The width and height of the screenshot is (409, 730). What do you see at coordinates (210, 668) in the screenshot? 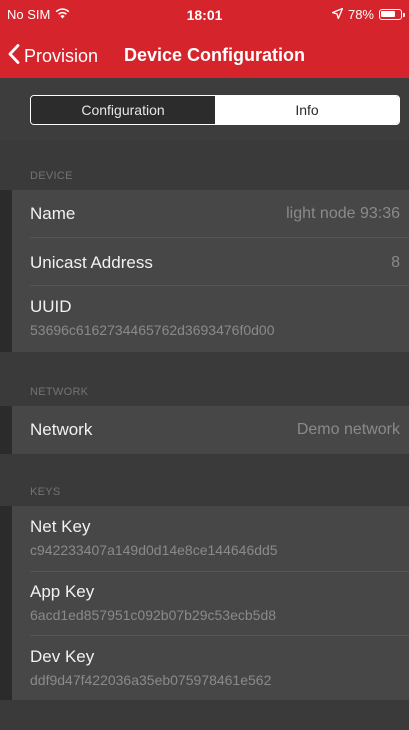
I see `row-dev-key: Dev Key ddf9d47f422036a35eb075978461e562` at bounding box center [210, 668].